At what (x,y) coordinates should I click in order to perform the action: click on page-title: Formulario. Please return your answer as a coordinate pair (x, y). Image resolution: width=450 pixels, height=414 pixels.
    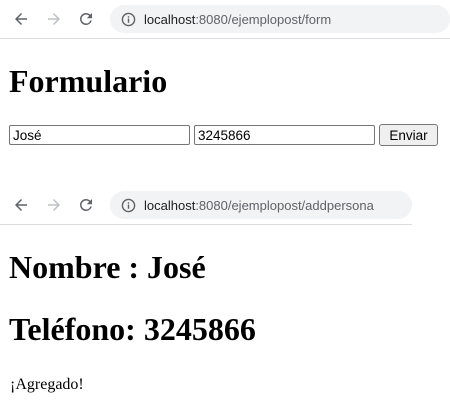
    Looking at the image, I should click on (88, 81).